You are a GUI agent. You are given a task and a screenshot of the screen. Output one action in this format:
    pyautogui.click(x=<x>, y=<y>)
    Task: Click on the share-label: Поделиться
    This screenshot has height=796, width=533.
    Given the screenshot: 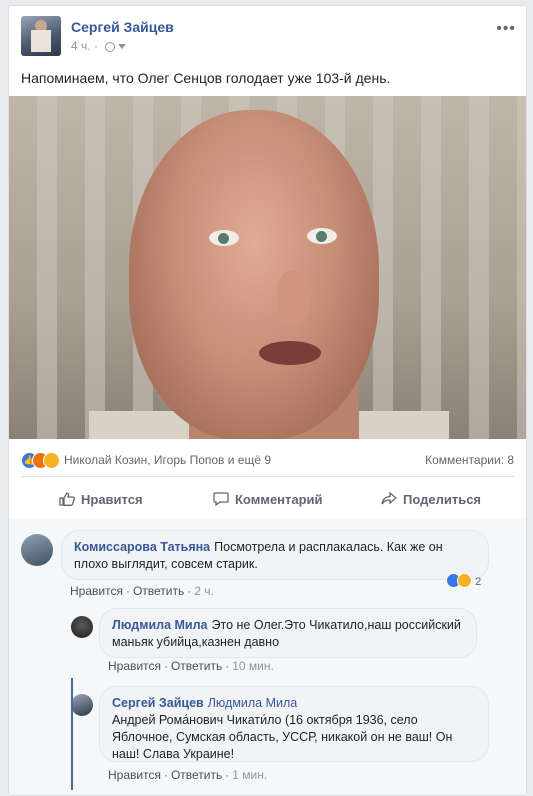 What is the action you would take?
    pyautogui.click(x=442, y=499)
    